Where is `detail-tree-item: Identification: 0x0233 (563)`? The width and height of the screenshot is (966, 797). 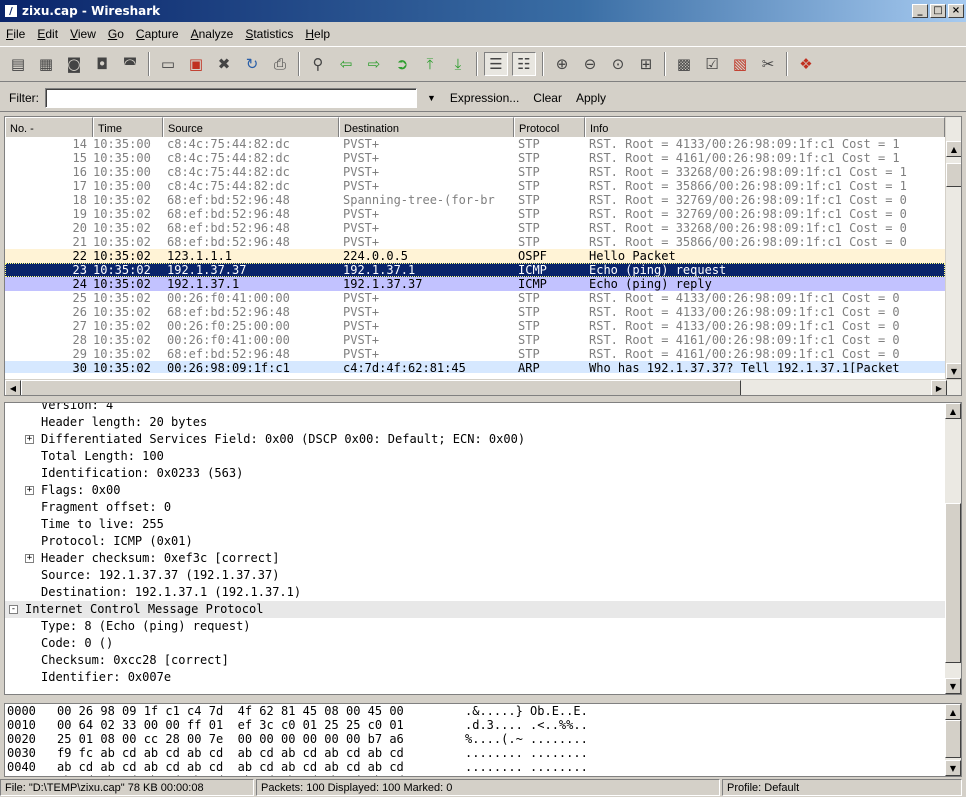
detail-tree-item: Identification: 0x0233 (563) is located at coordinates (475, 473).